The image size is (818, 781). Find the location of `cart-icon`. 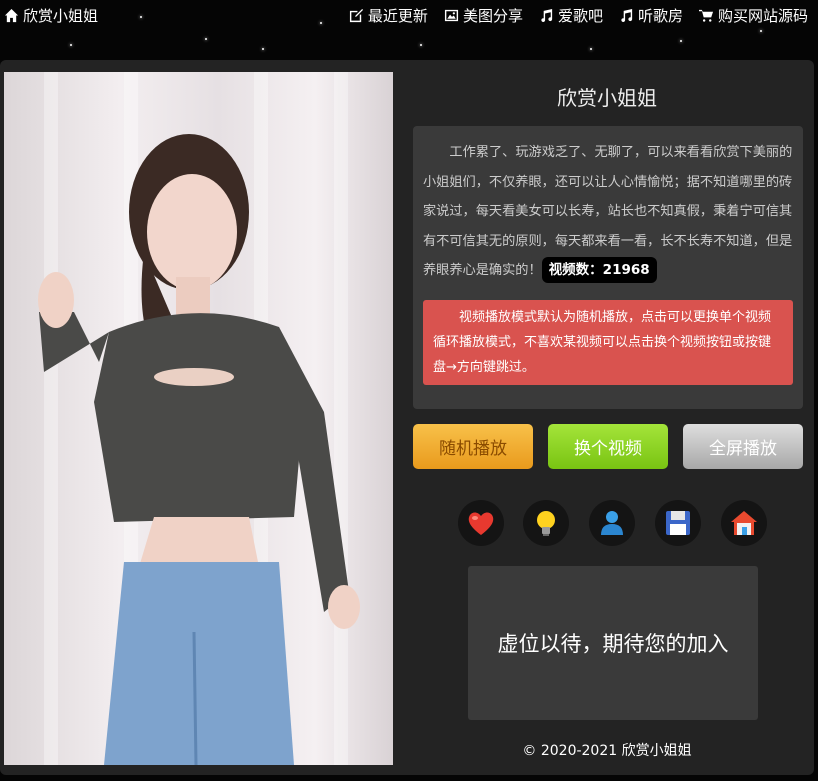

cart-icon is located at coordinates (706, 15).